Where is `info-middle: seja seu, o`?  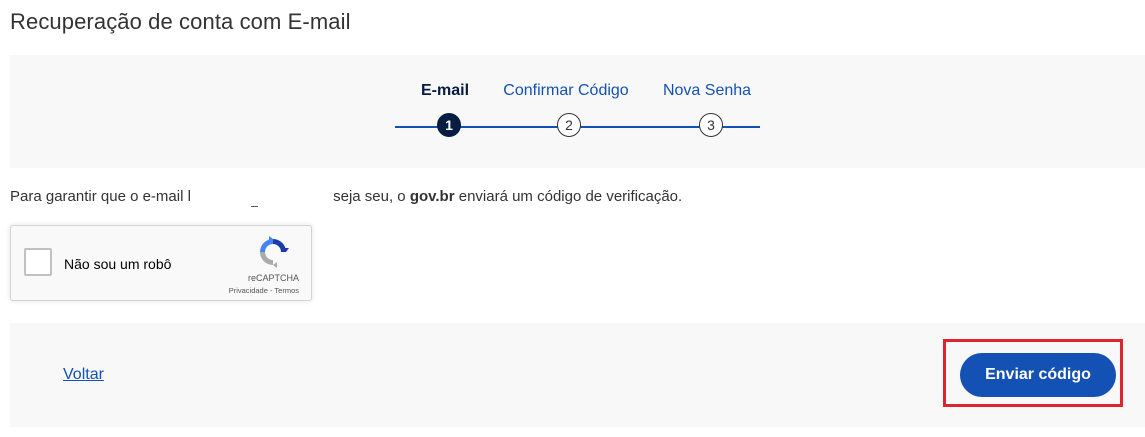
info-middle: seja seu, o is located at coordinates (369, 196).